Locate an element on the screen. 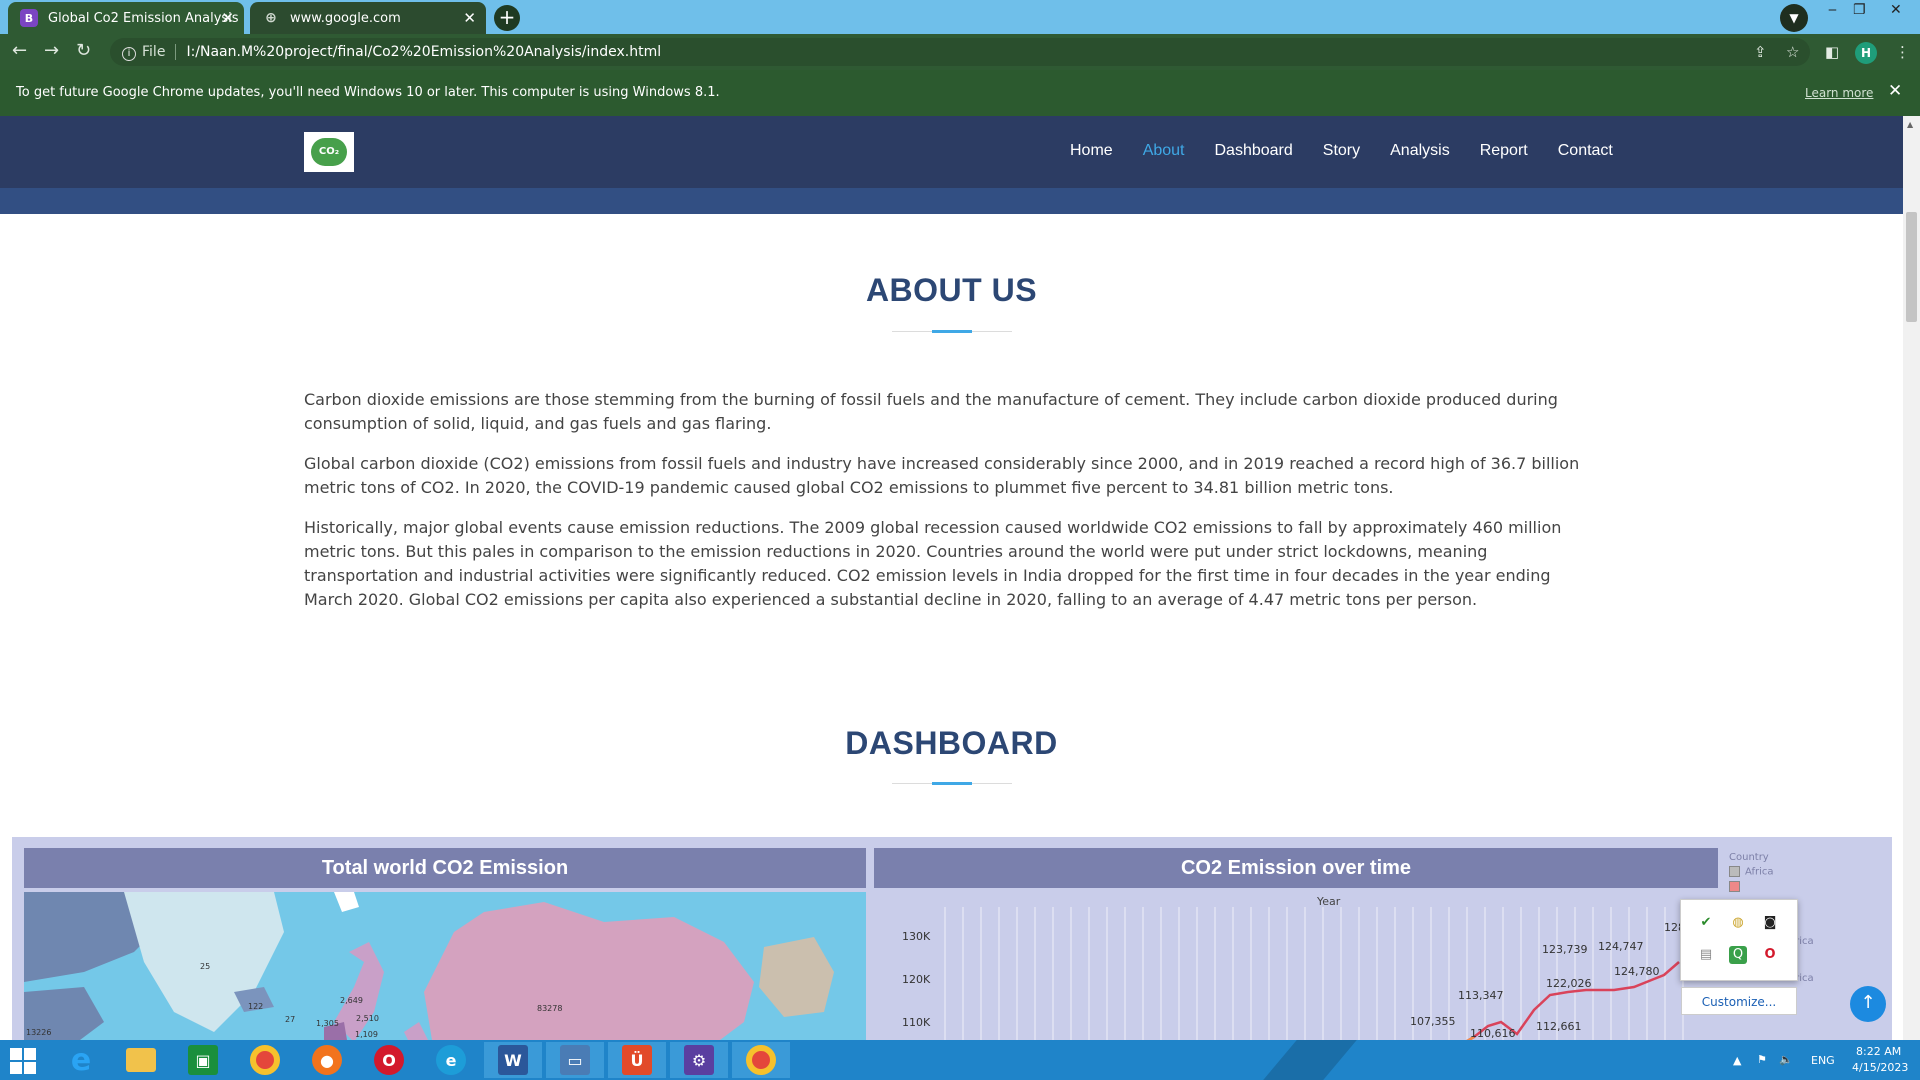 The height and width of the screenshot is (1080, 1920). network-drive-icon: ▤ is located at coordinates (1706, 955).